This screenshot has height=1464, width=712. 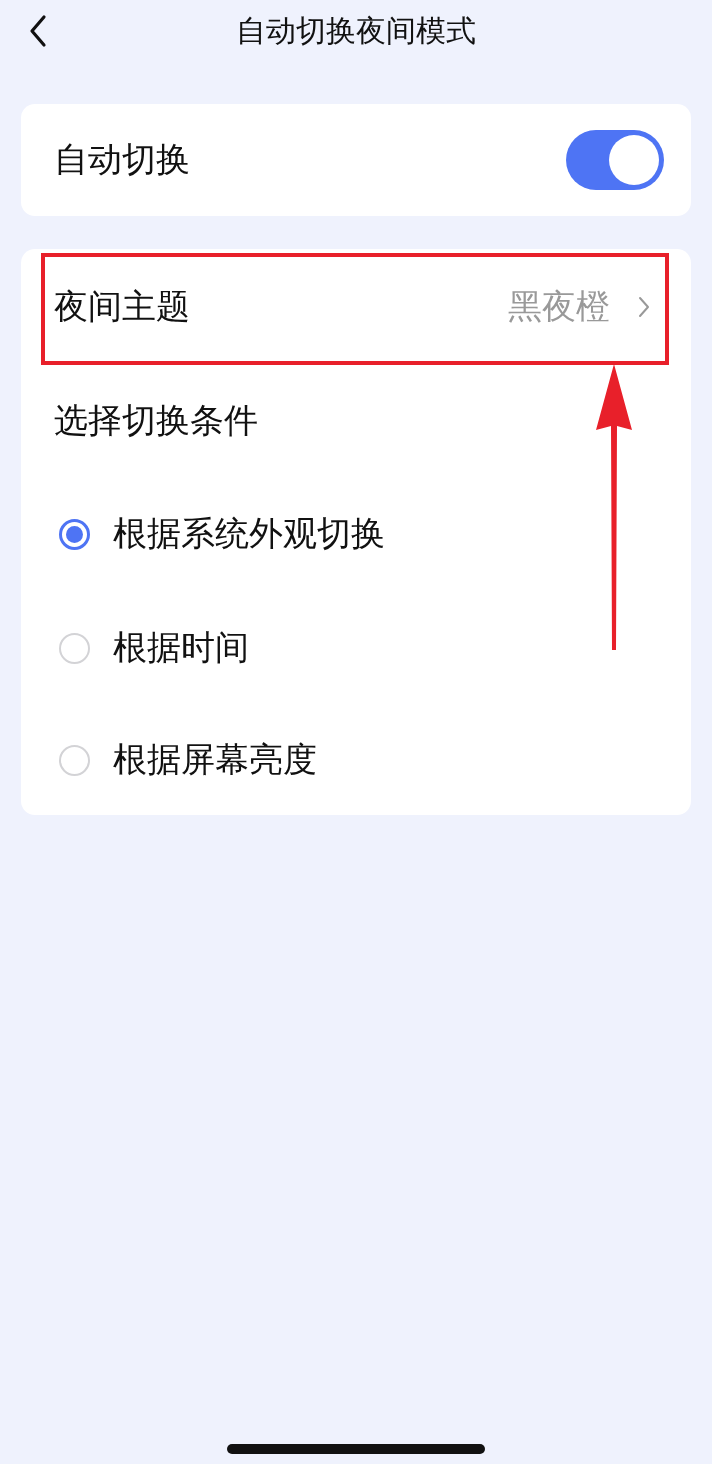 I want to click on radio-option: 根据时间, so click(x=356, y=648).